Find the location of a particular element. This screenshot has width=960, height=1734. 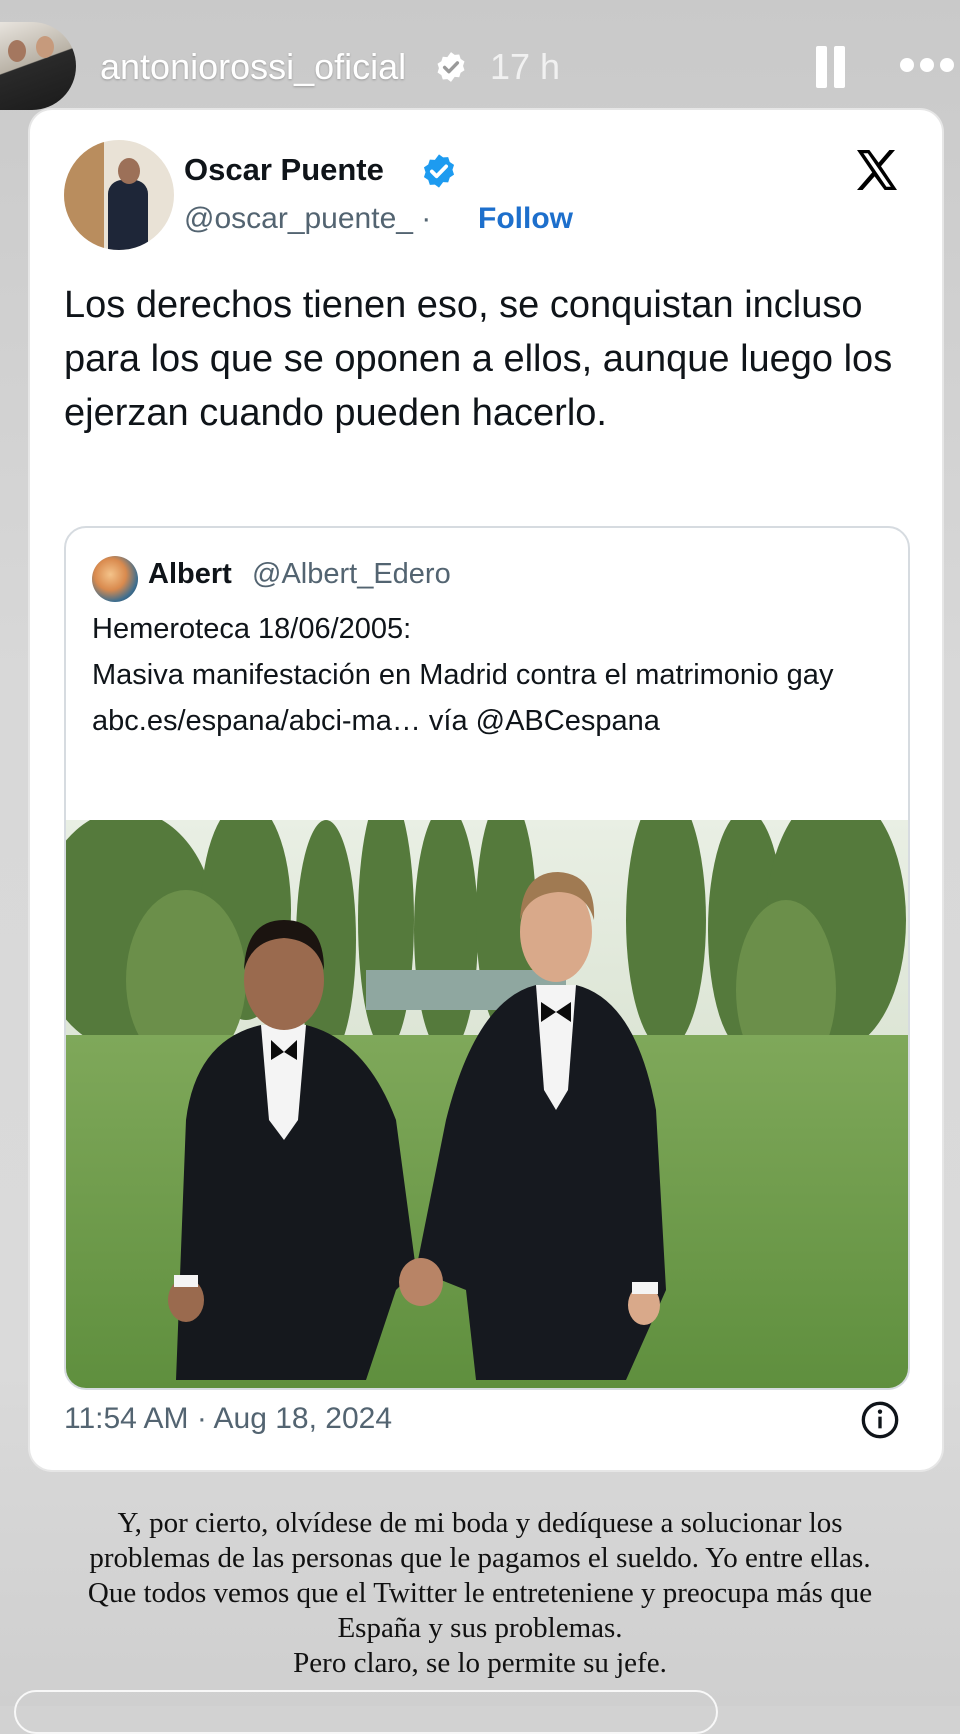

x-logo-icon is located at coordinates (877, 170).